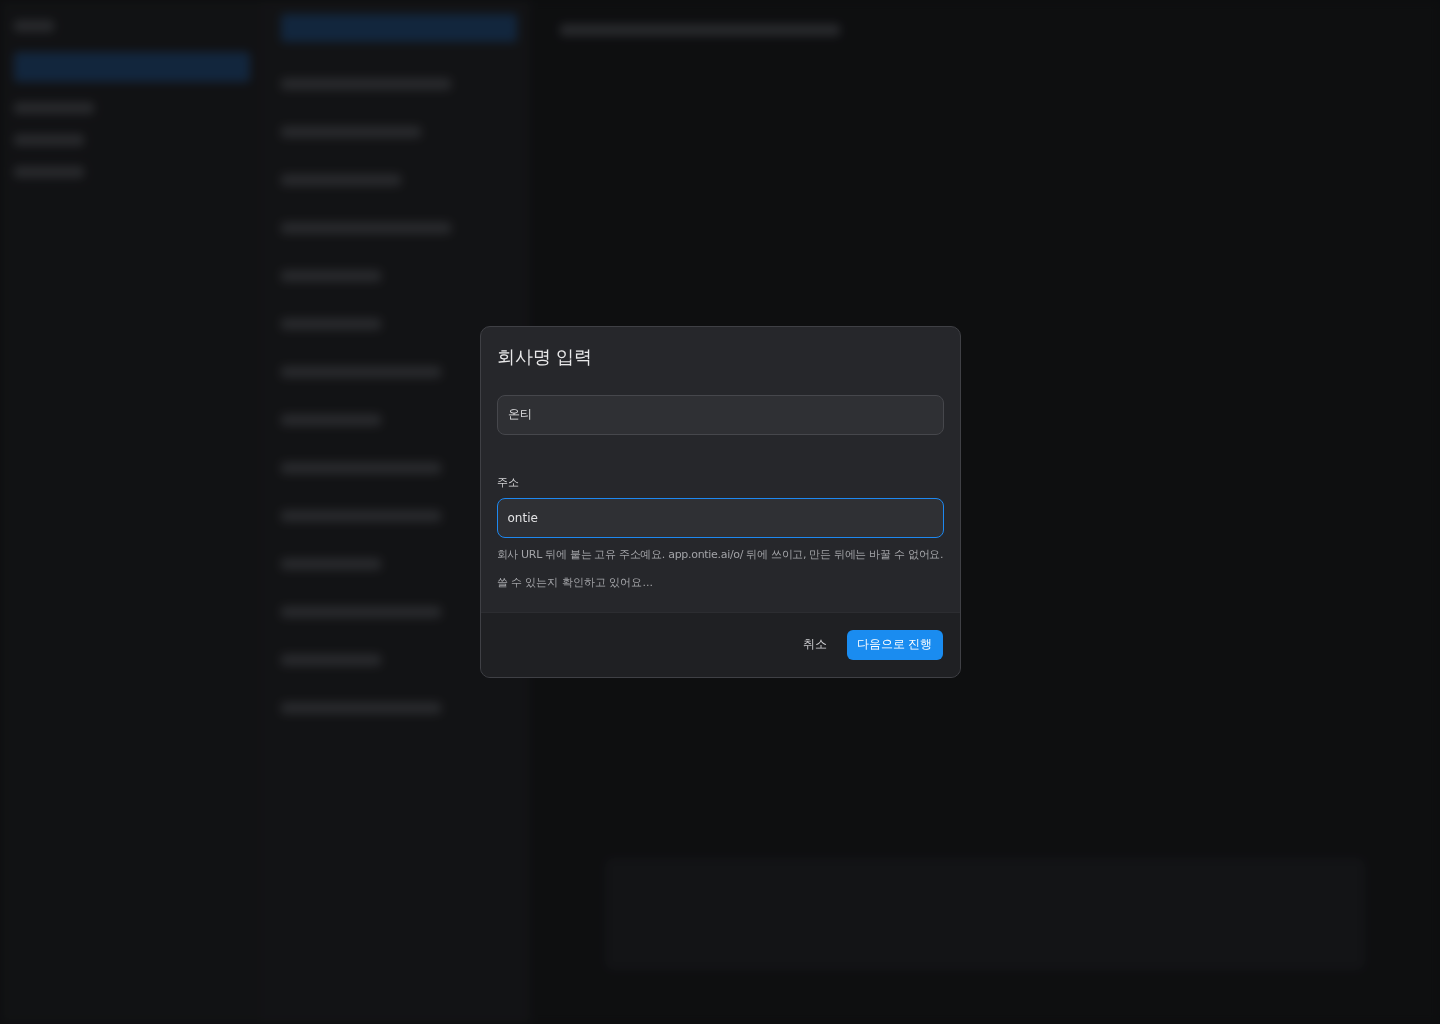  I want to click on cancel-button: 취소, so click(814, 644).